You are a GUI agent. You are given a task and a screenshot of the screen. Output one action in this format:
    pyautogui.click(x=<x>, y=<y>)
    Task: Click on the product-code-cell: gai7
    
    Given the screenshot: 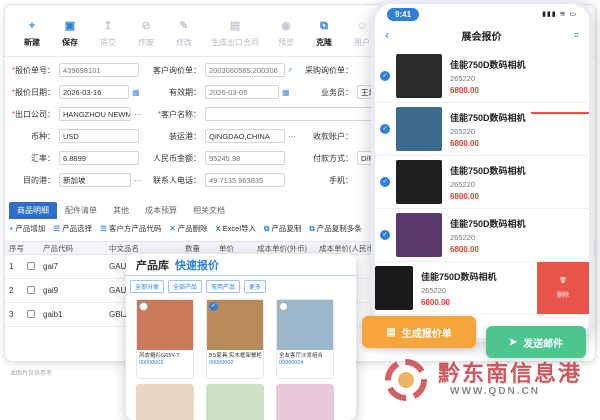 What is the action you would take?
    pyautogui.click(x=51, y=266)
    